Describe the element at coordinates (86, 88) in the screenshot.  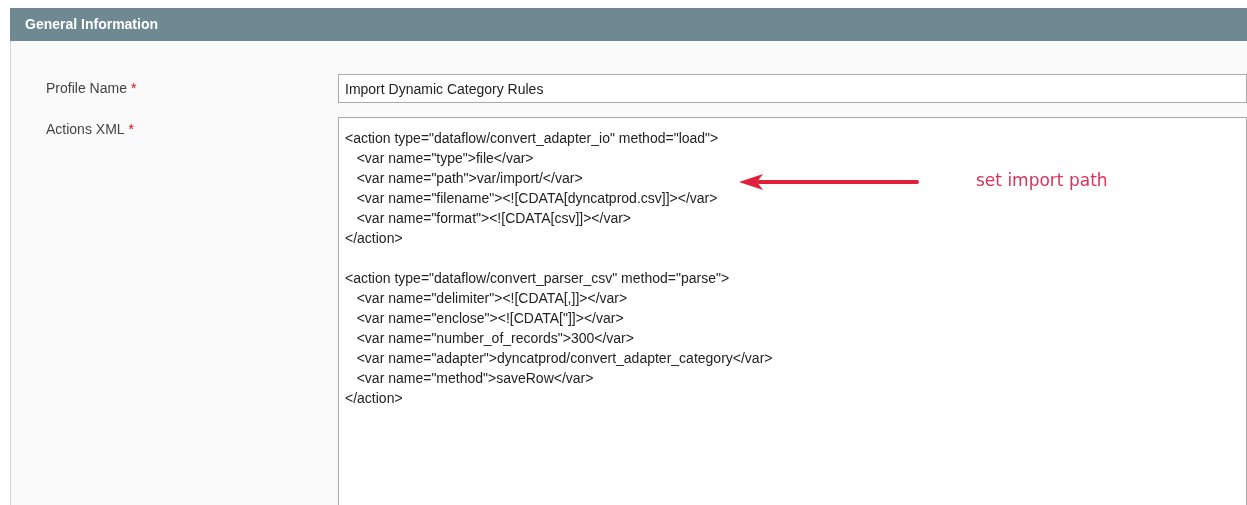
I see `field-label: Profile Name` at that location.